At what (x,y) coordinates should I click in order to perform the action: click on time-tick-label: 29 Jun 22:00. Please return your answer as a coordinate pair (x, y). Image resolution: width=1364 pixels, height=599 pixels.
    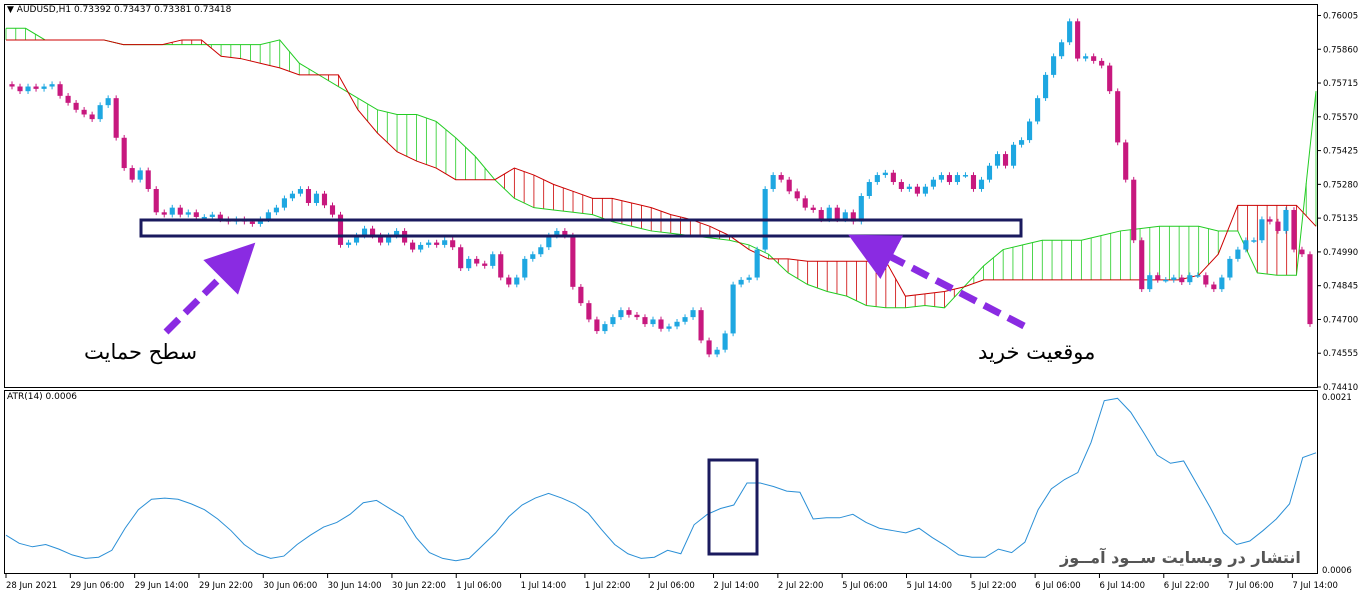
    Looking at the image, I should click on (226, 586).